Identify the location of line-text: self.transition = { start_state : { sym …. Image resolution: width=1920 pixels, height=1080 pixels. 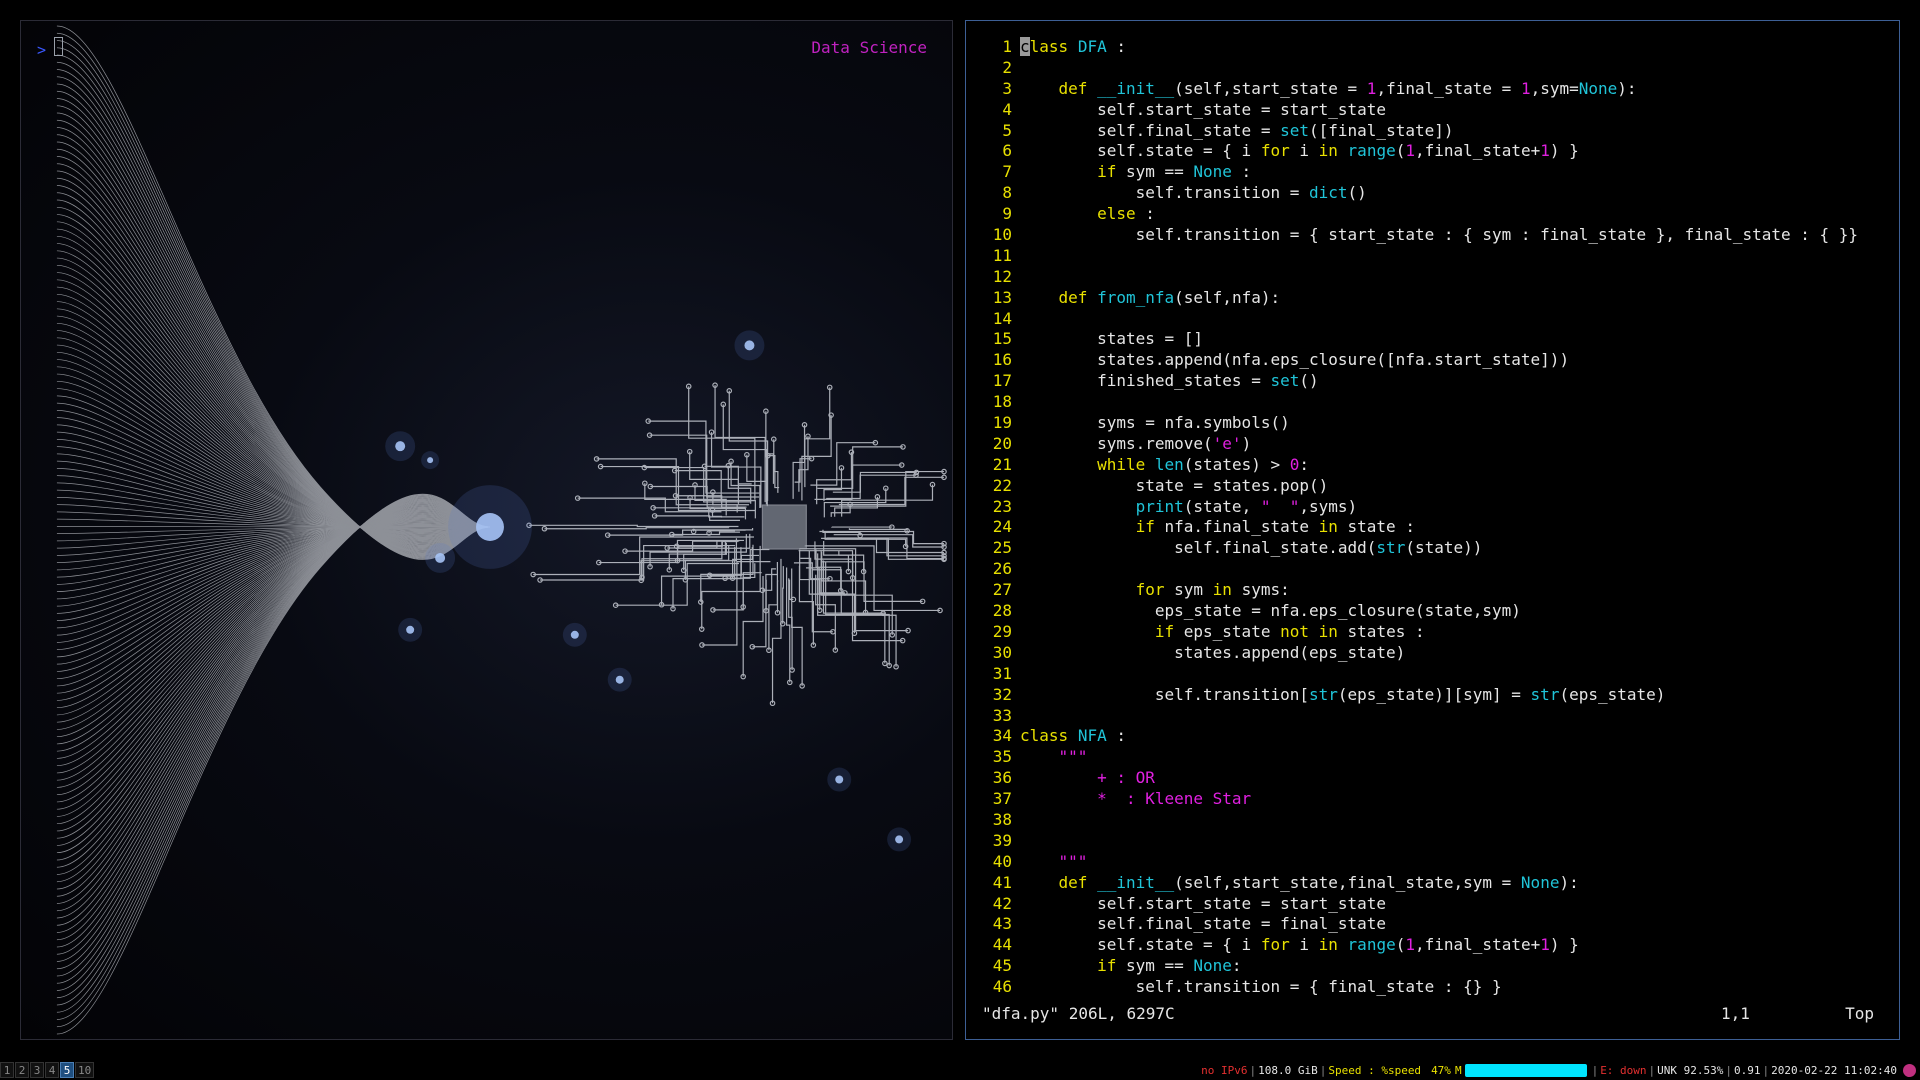
(1439, 235).